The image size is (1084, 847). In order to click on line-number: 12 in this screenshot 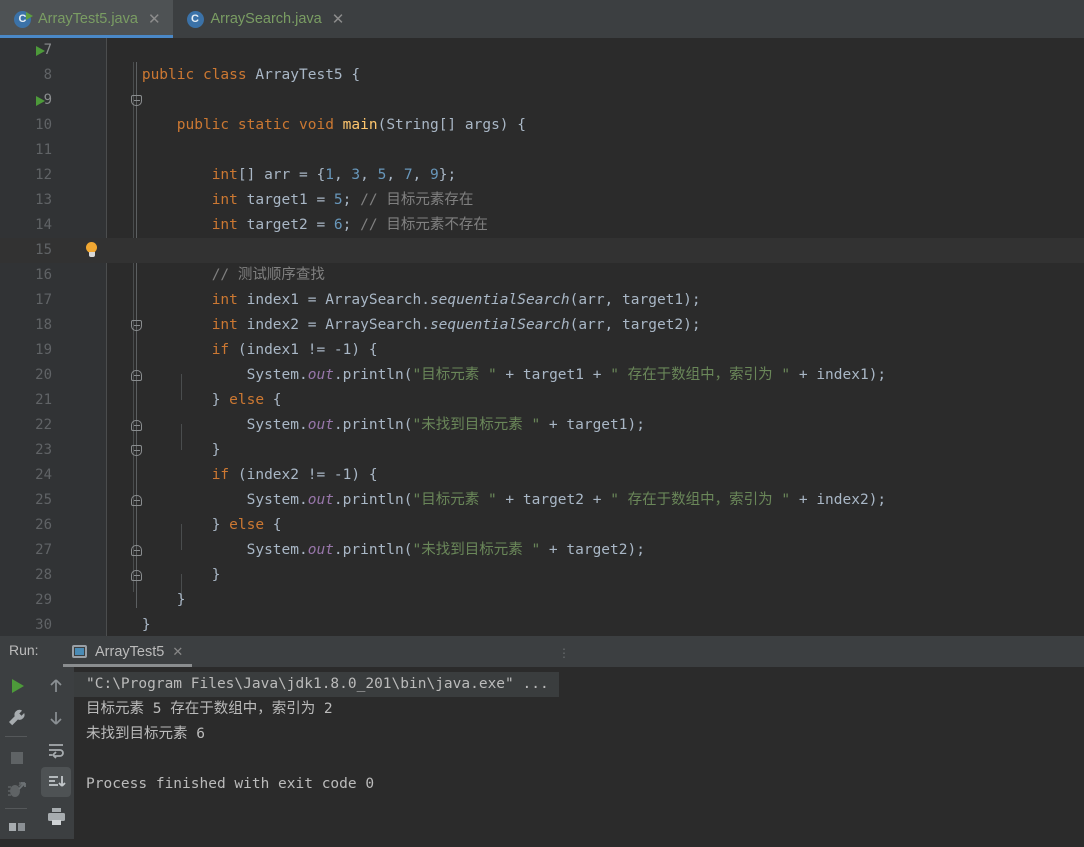, I will do `click(43, 175)`.